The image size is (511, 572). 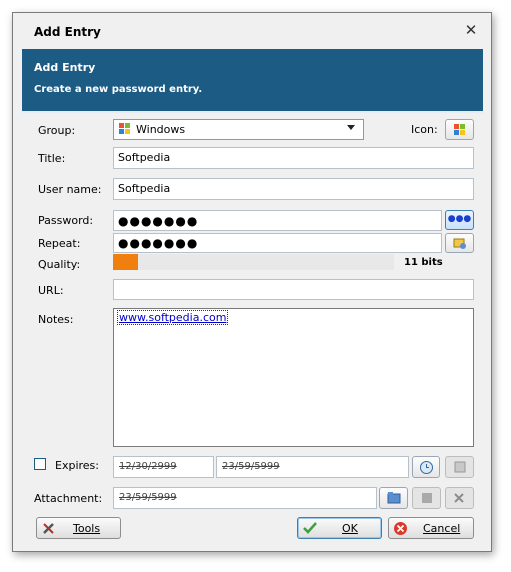 What do you see at coordinates (277, 220) in the screenshot?
I see `password-field: ●●●●●●●` at bounding box center [277, 220].